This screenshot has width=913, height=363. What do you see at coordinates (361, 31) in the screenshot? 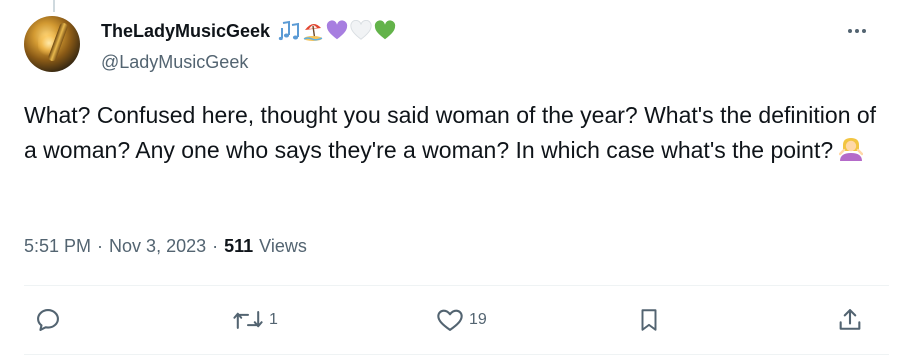
I see `white-heart-icon` at bounding box center [361, 31].